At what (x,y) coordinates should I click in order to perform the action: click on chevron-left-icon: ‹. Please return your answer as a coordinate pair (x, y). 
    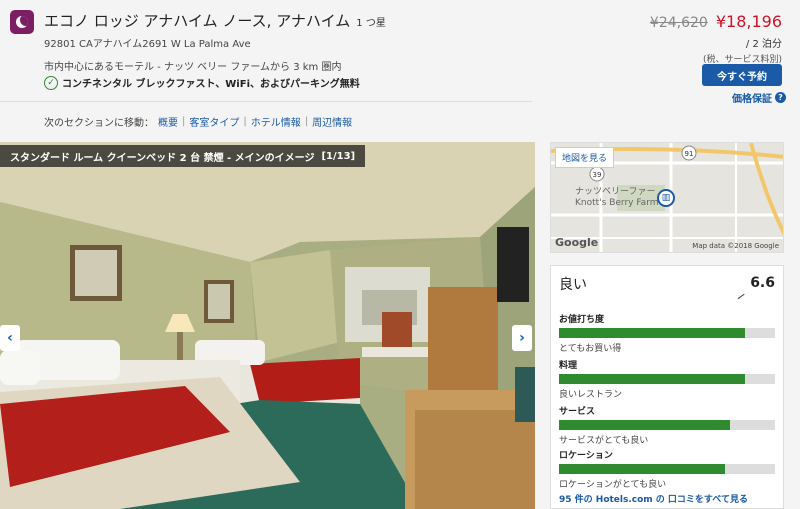
    Looking at the image, I should click on (10, 338).